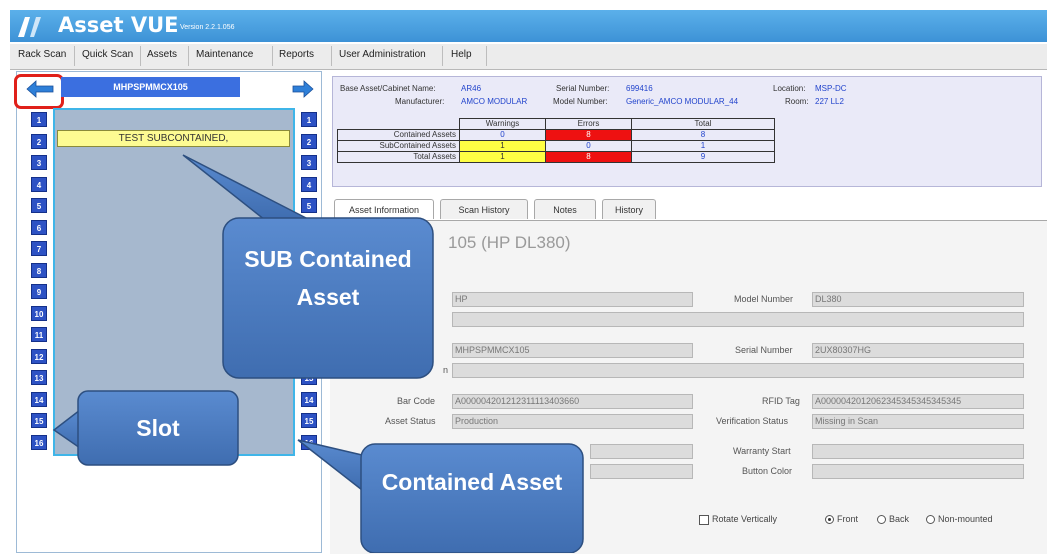 This screenshot has width=1047, height=554. I want to click on warranty-start-field, so click(918, 451).